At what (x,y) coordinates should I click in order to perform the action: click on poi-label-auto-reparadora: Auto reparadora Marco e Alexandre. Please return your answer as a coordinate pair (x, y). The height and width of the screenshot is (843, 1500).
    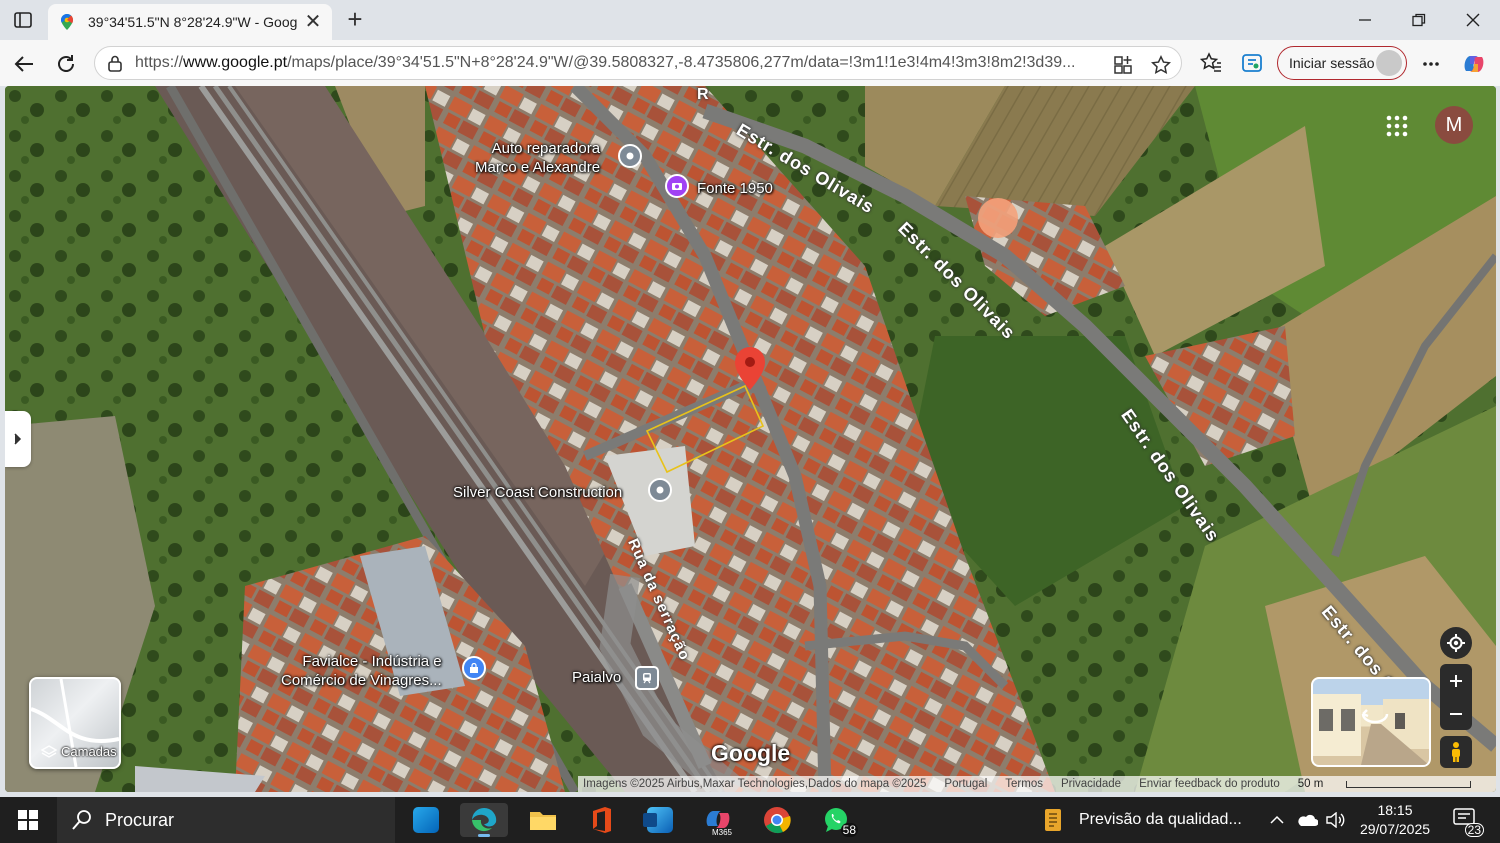
    Looking at the image, I should click on (537, 158).